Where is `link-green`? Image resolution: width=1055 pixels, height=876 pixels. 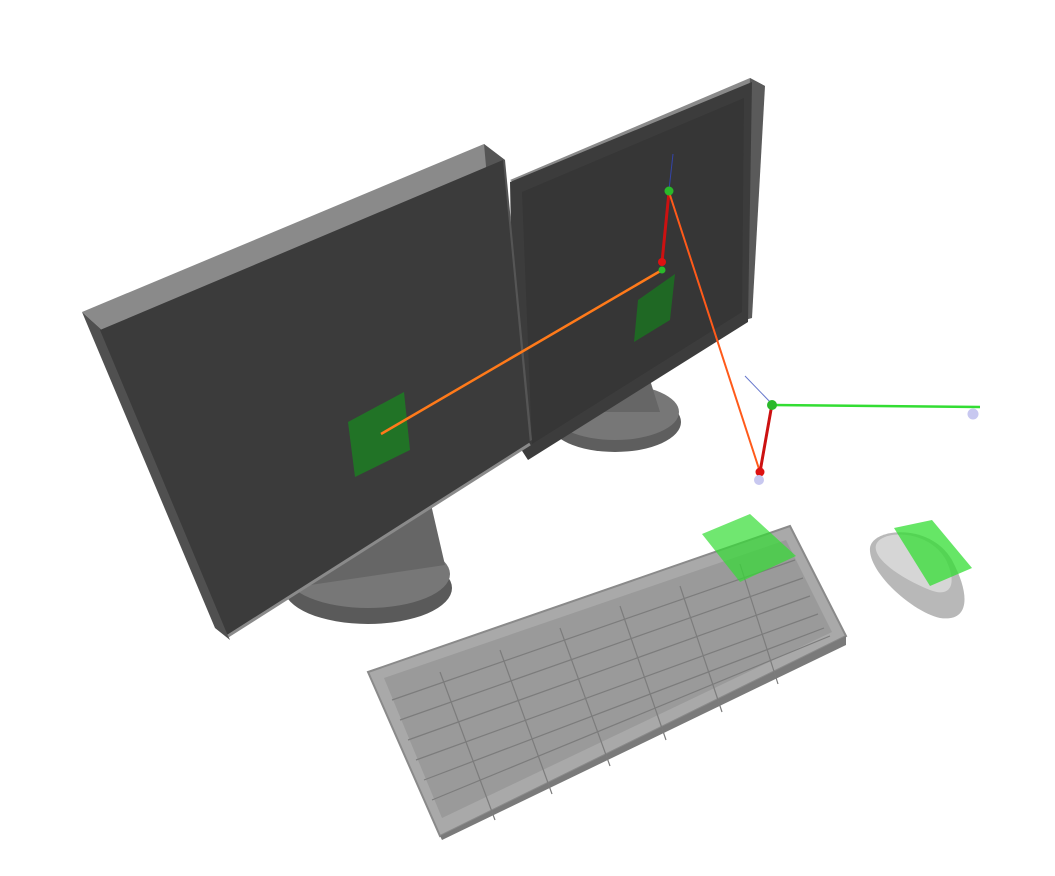
link-green is located at coordinates (876, 406).